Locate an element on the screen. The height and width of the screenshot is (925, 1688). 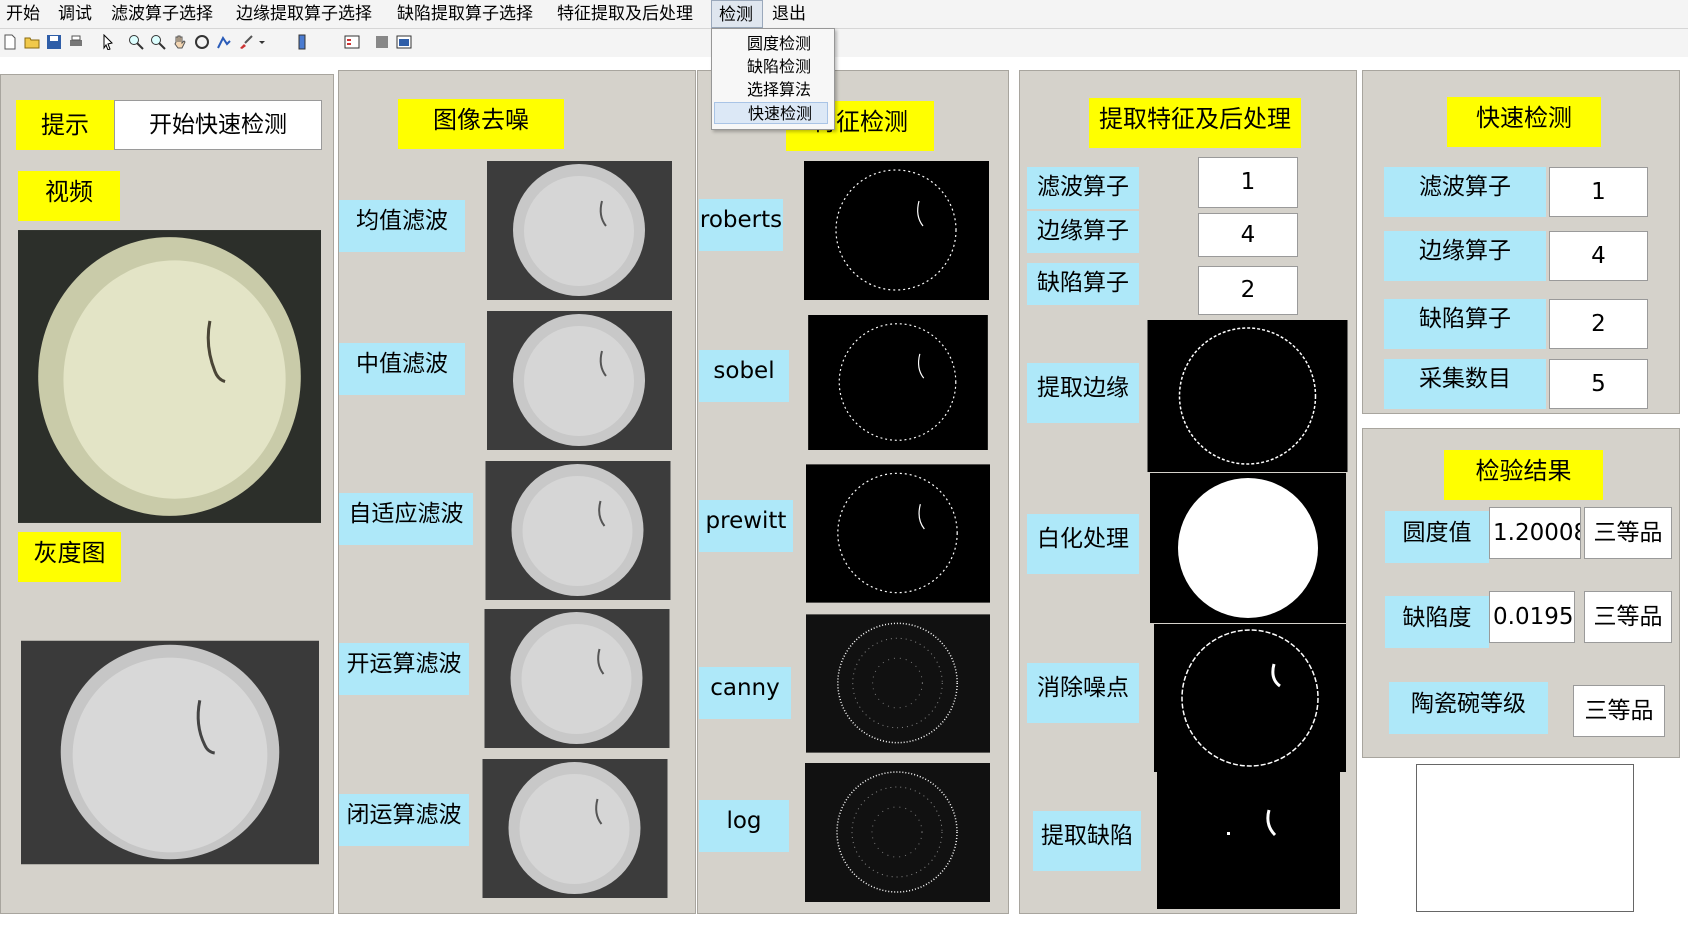
menu-defect-select: 缺陷提取算子选择 is located at coordinates (465, 14).